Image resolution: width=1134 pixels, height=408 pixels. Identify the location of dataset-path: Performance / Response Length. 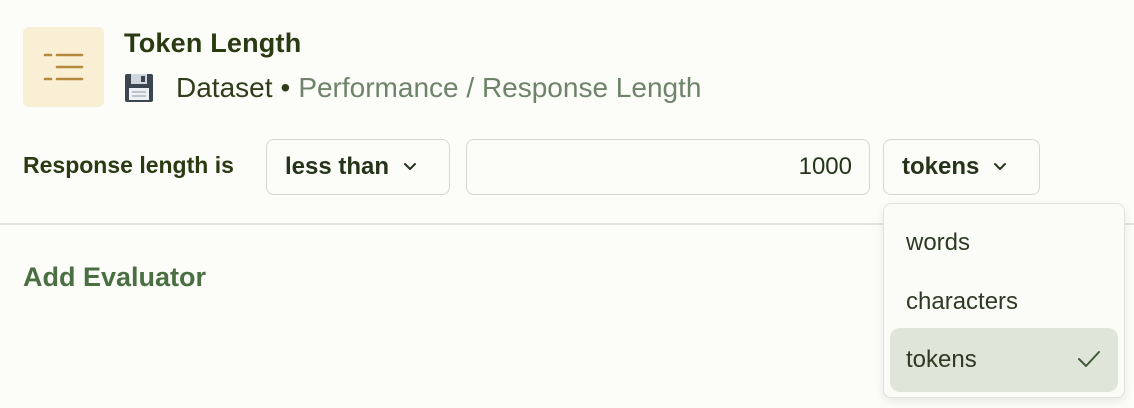
(500, 87).